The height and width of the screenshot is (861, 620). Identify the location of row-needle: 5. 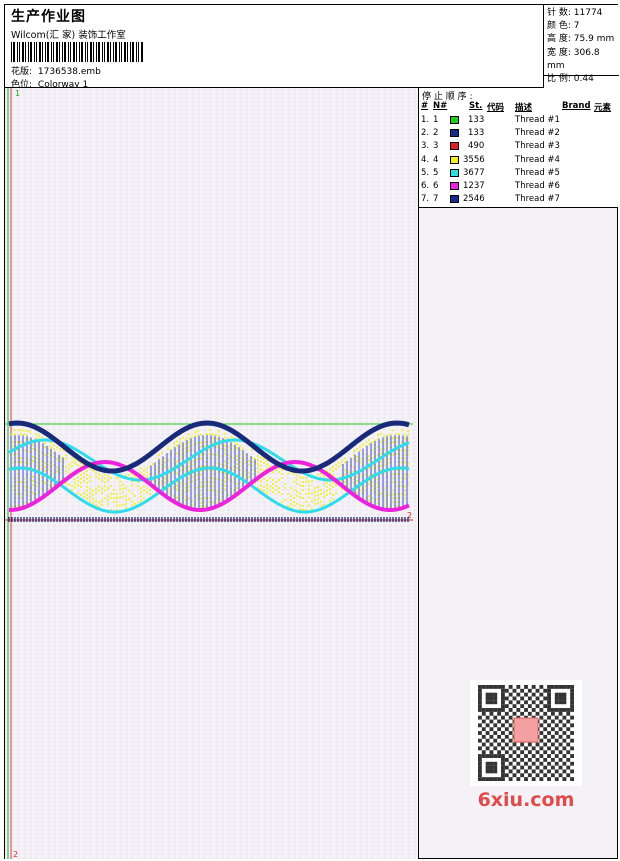
(436, 172).